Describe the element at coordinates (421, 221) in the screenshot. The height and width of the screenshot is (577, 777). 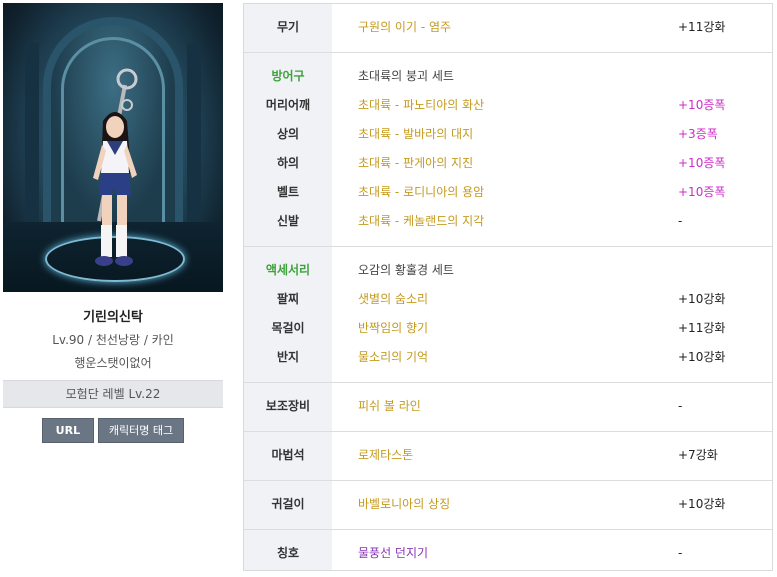
I see `armor-item-name: 초대륙 - 케놀랜드의 지각` at that location.